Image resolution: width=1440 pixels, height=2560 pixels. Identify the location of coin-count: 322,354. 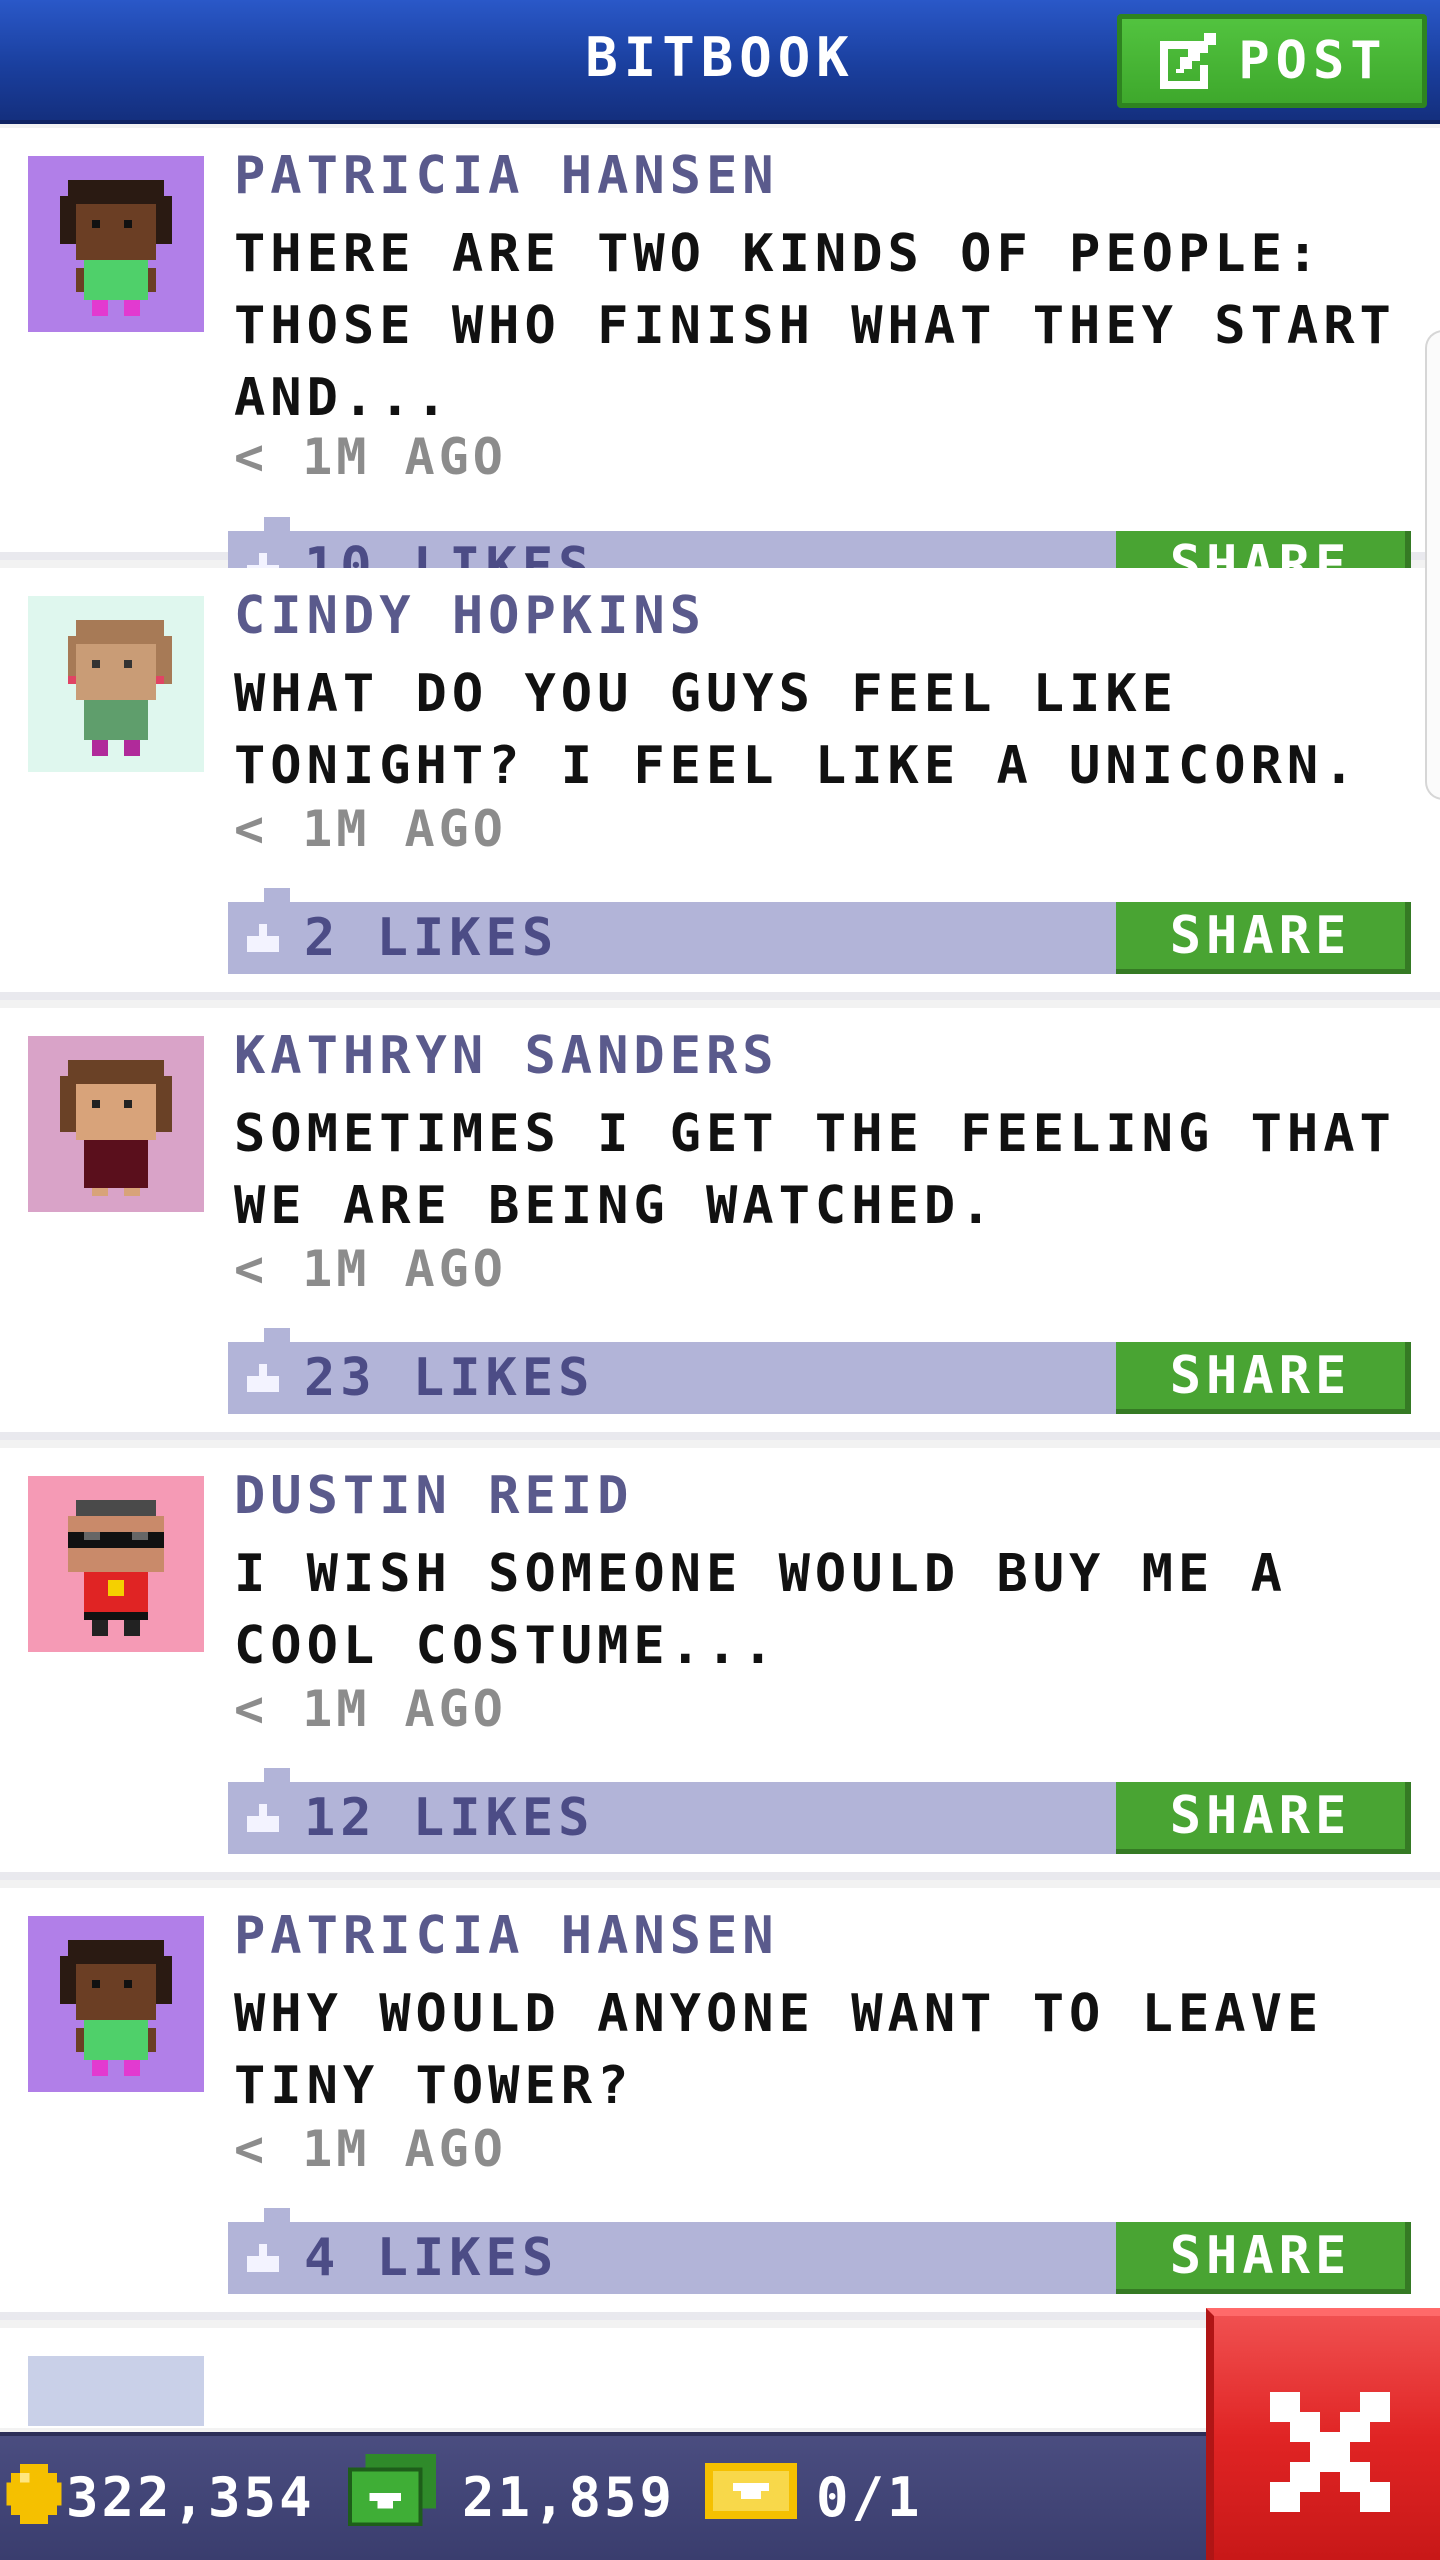
(190, 2497).